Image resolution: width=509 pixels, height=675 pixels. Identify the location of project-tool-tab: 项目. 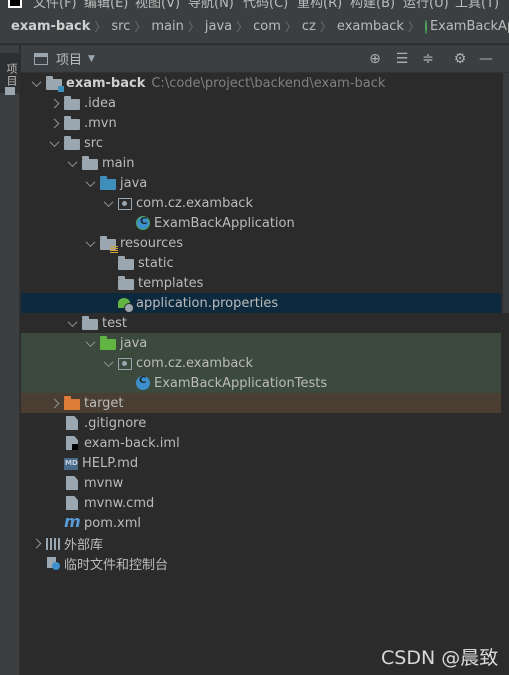
(10, 74).